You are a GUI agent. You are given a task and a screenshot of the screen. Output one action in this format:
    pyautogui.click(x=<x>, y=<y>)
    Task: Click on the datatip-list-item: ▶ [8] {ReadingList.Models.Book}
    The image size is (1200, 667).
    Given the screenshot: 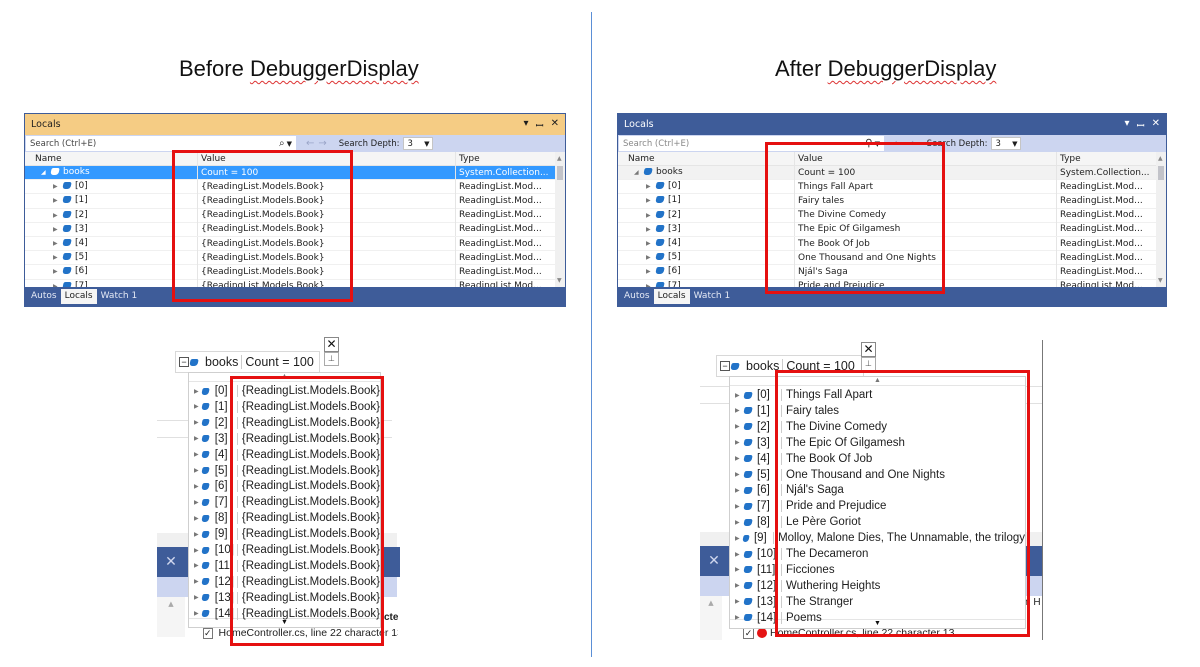 What is the action you would take?
    pyautogui.click(x=284, y=518)
    